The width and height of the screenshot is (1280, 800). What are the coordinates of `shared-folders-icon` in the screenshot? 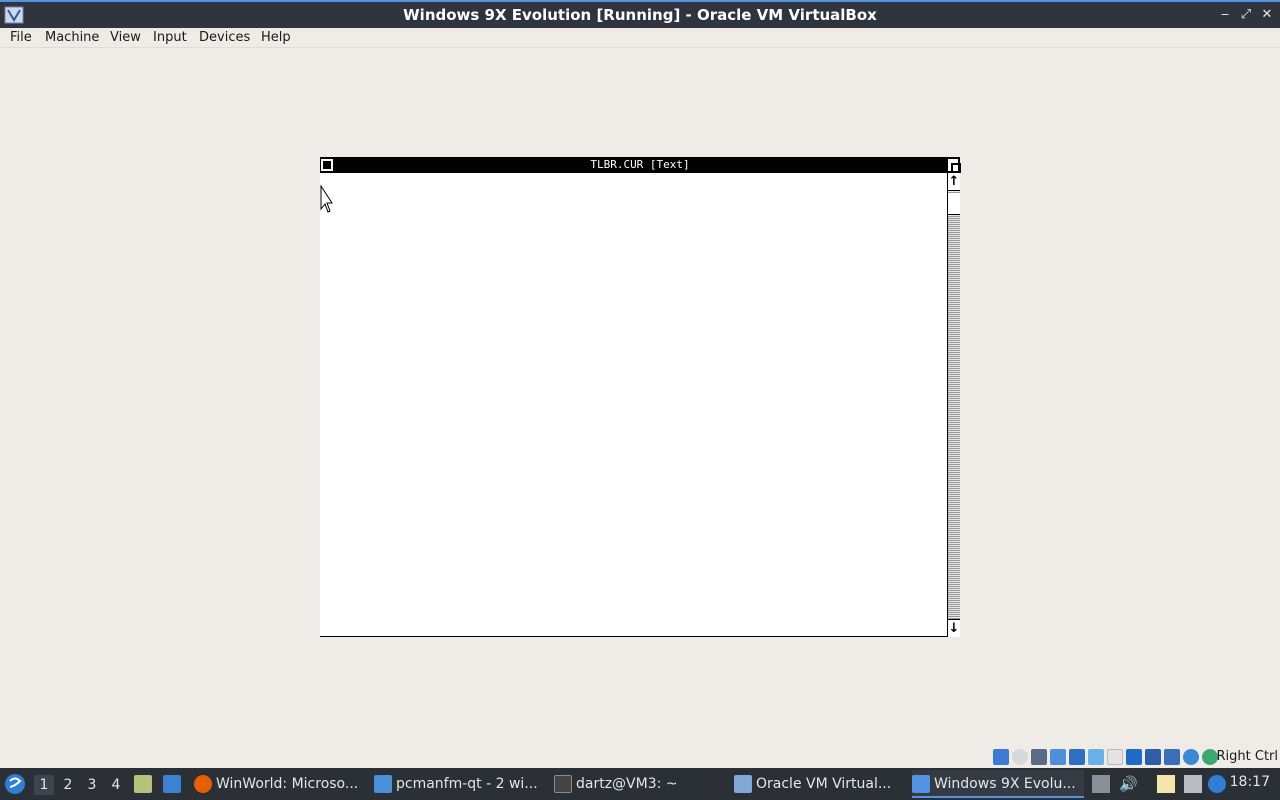 It's located at (1115, 757).